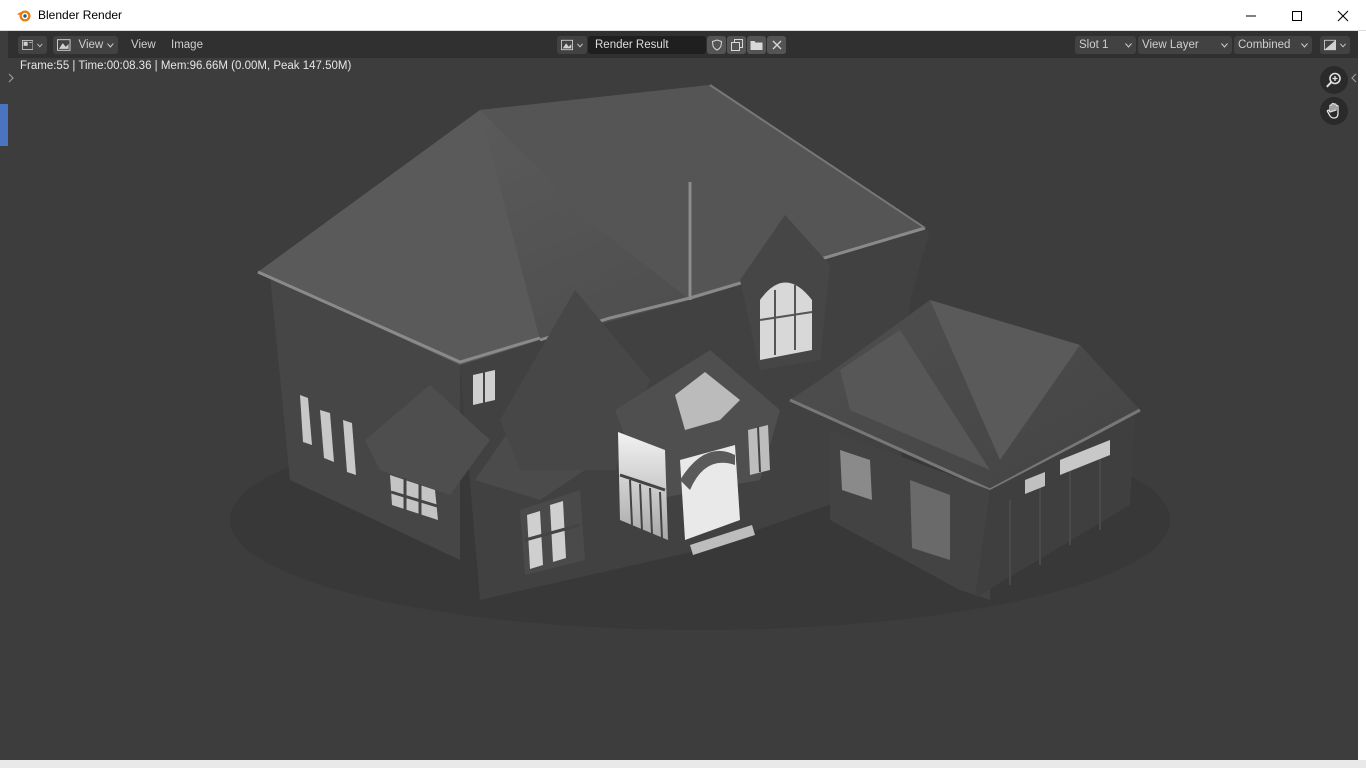 The image size is (1366, 768). I want to click on toolbar-expand-arrow-icon, so click(11, 78).